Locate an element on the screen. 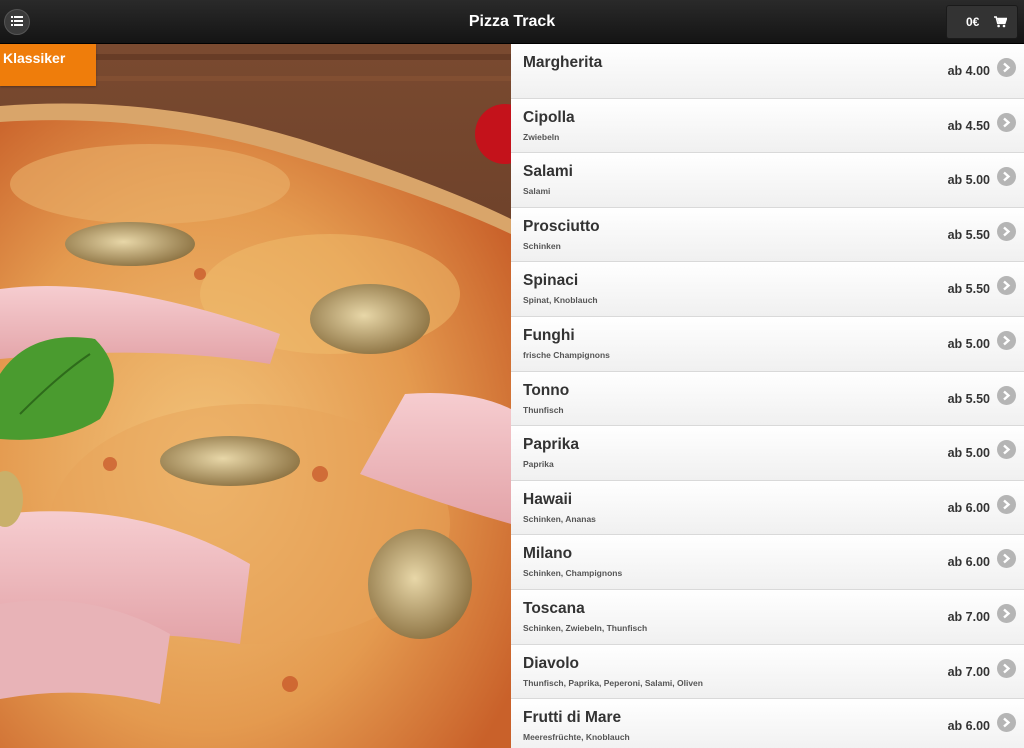  item-name: Salami is located at coordinates (548, 172).